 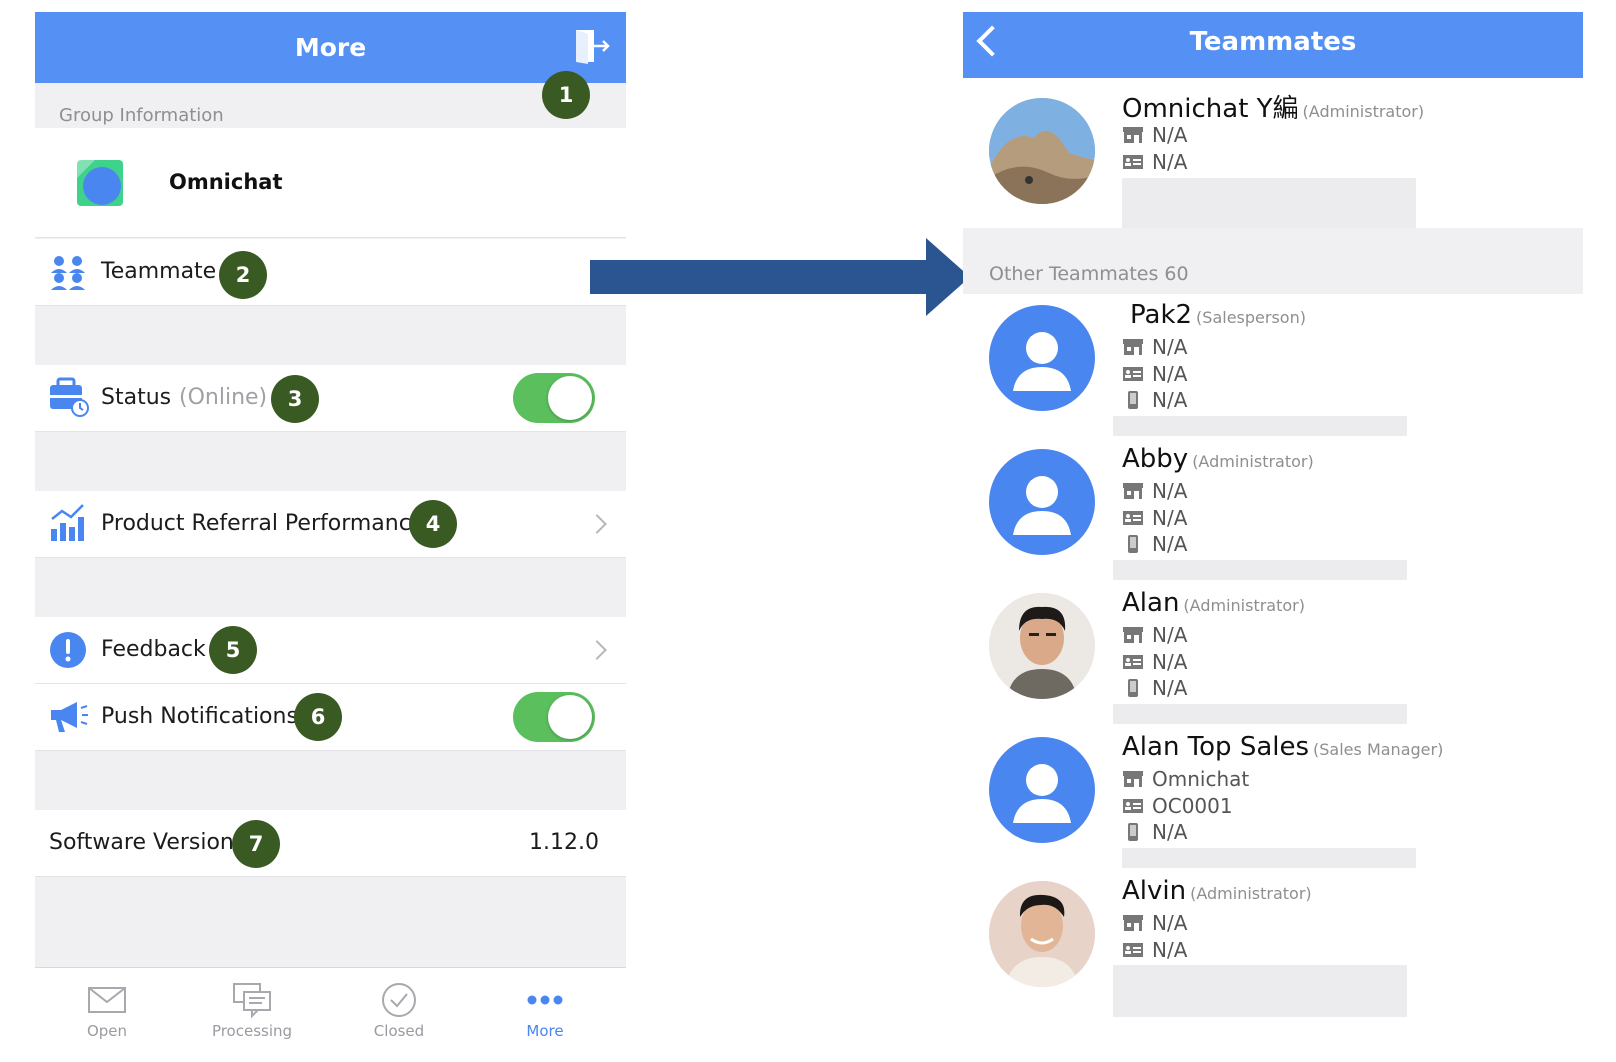 I want to click on teammate-card: Pak2 (Salesperson) N/A N/A N/A, so click(x=1273, y=366).